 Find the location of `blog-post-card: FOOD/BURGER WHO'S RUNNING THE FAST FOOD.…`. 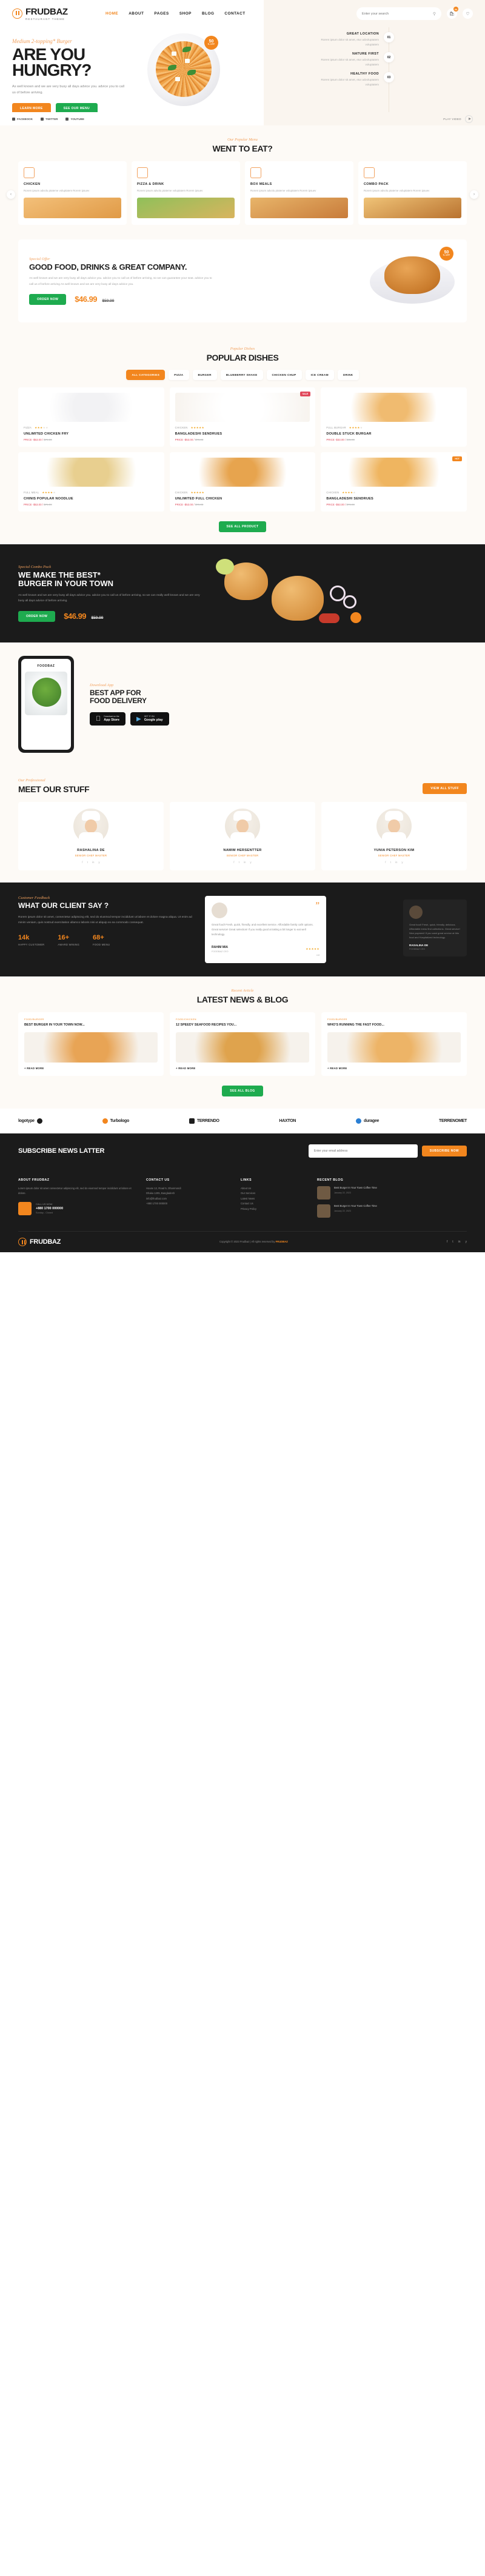

blog-post-card: FOOD/BURGER WHO'S RUNNING THE FAST FOOD.… is located at coordinates (394, 1044).